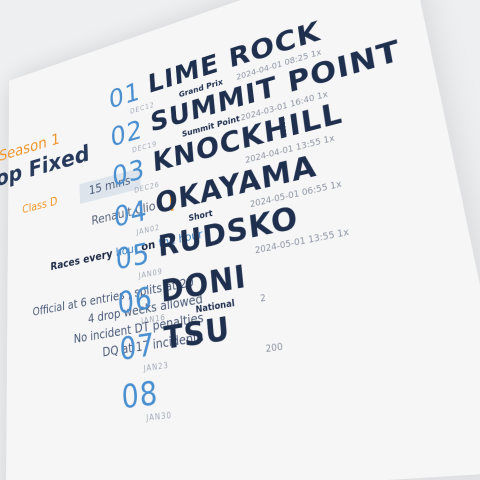 This screenshot has width=480, height=480. I want to click on round-start: 200, so click(274, 348).